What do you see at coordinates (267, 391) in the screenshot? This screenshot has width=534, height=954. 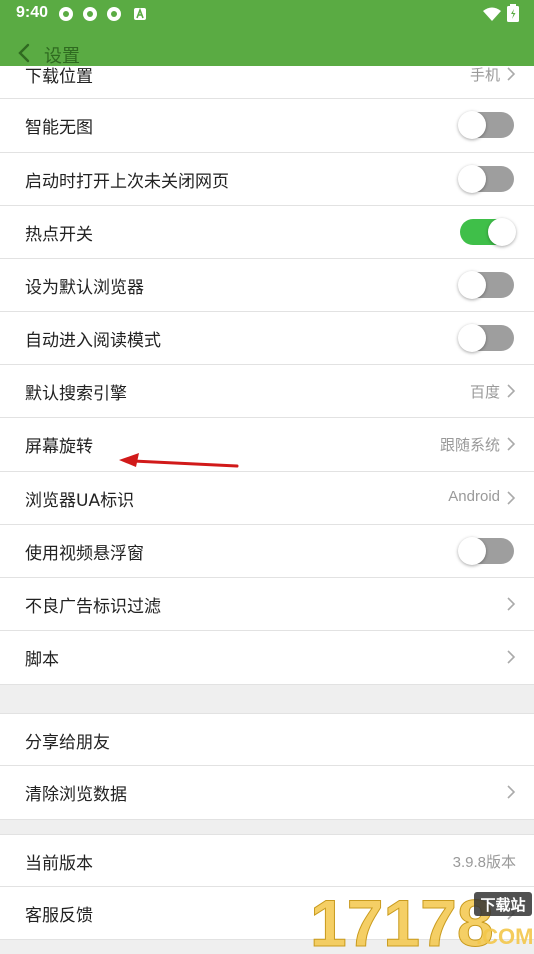 I see `setting-row-search-engine: 默认搜索引擎 百度` at bounding box center [267, 391].